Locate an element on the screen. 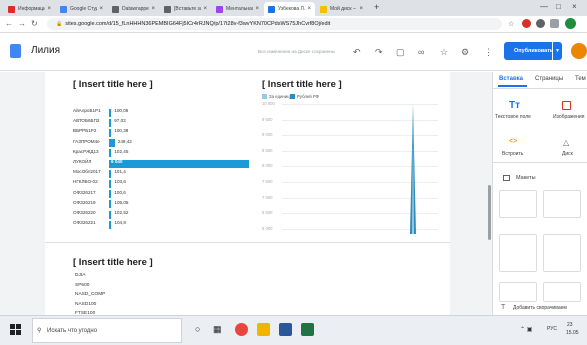 The image size is (587, 345). bar-value-label: 103,6 is located at coordinates (120, 182).